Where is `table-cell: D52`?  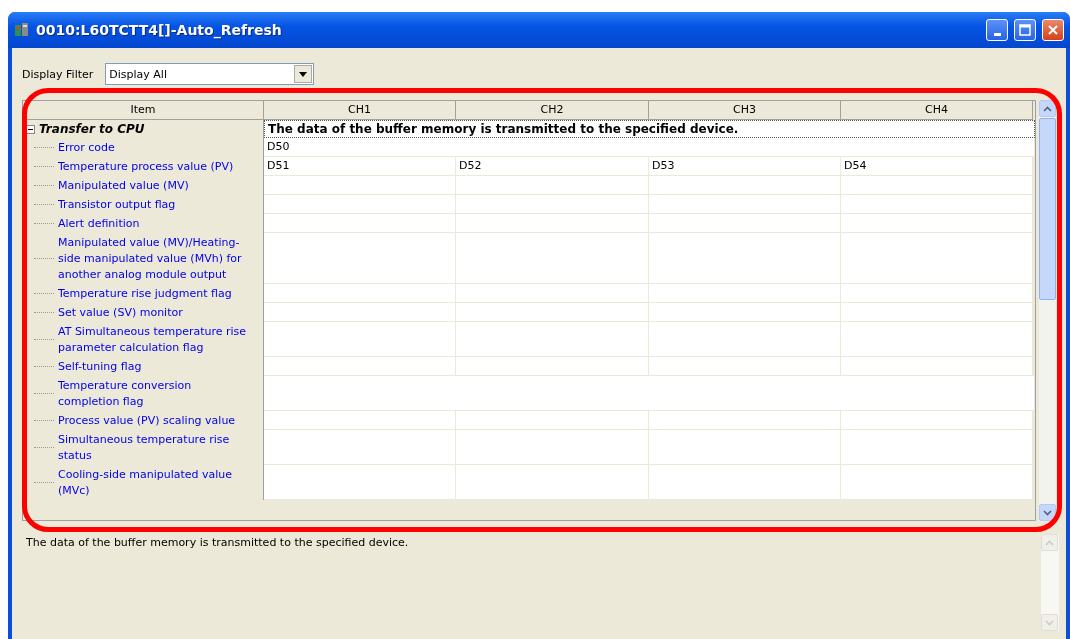
table-cell: D52 is located at coordinates (552, 166).